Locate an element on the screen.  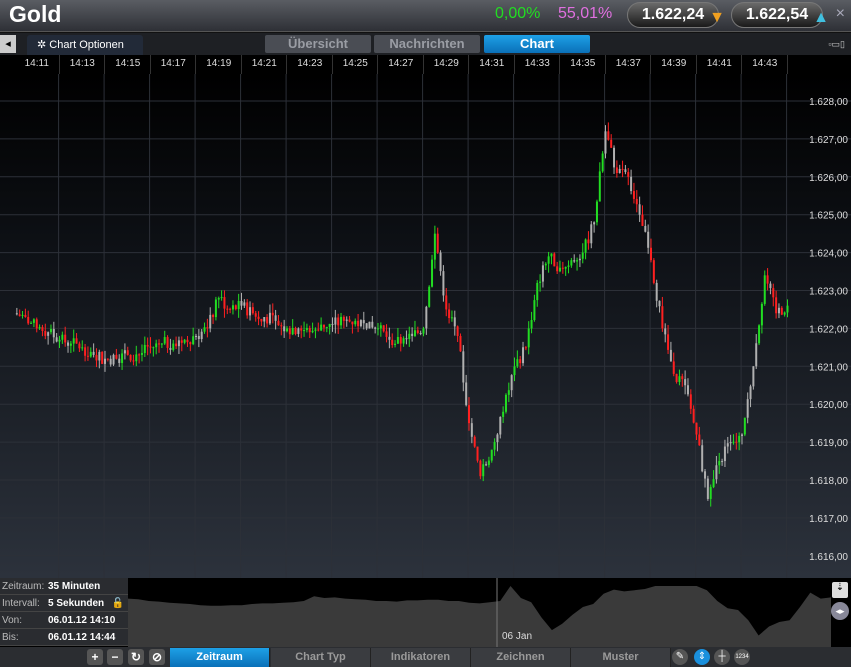
overview-chart is located at coordinates (479, 612).